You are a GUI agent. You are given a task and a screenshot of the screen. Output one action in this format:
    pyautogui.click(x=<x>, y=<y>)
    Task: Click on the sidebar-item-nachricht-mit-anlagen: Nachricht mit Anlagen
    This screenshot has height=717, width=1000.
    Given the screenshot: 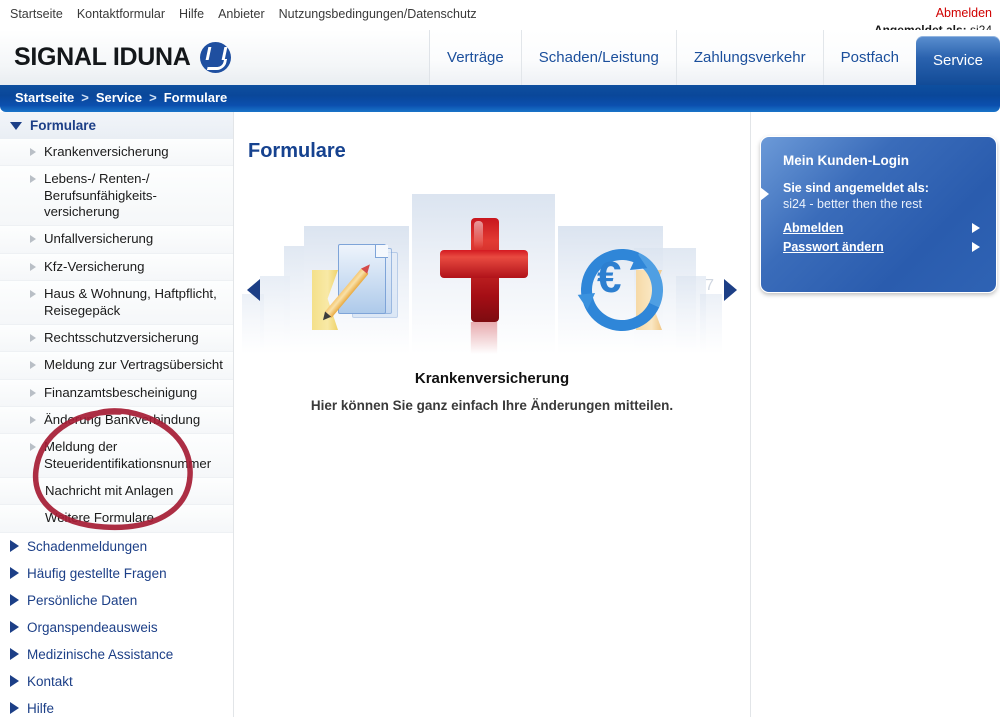 What is the action you would take?
    pyautogui.click(x=116, y=492)
    